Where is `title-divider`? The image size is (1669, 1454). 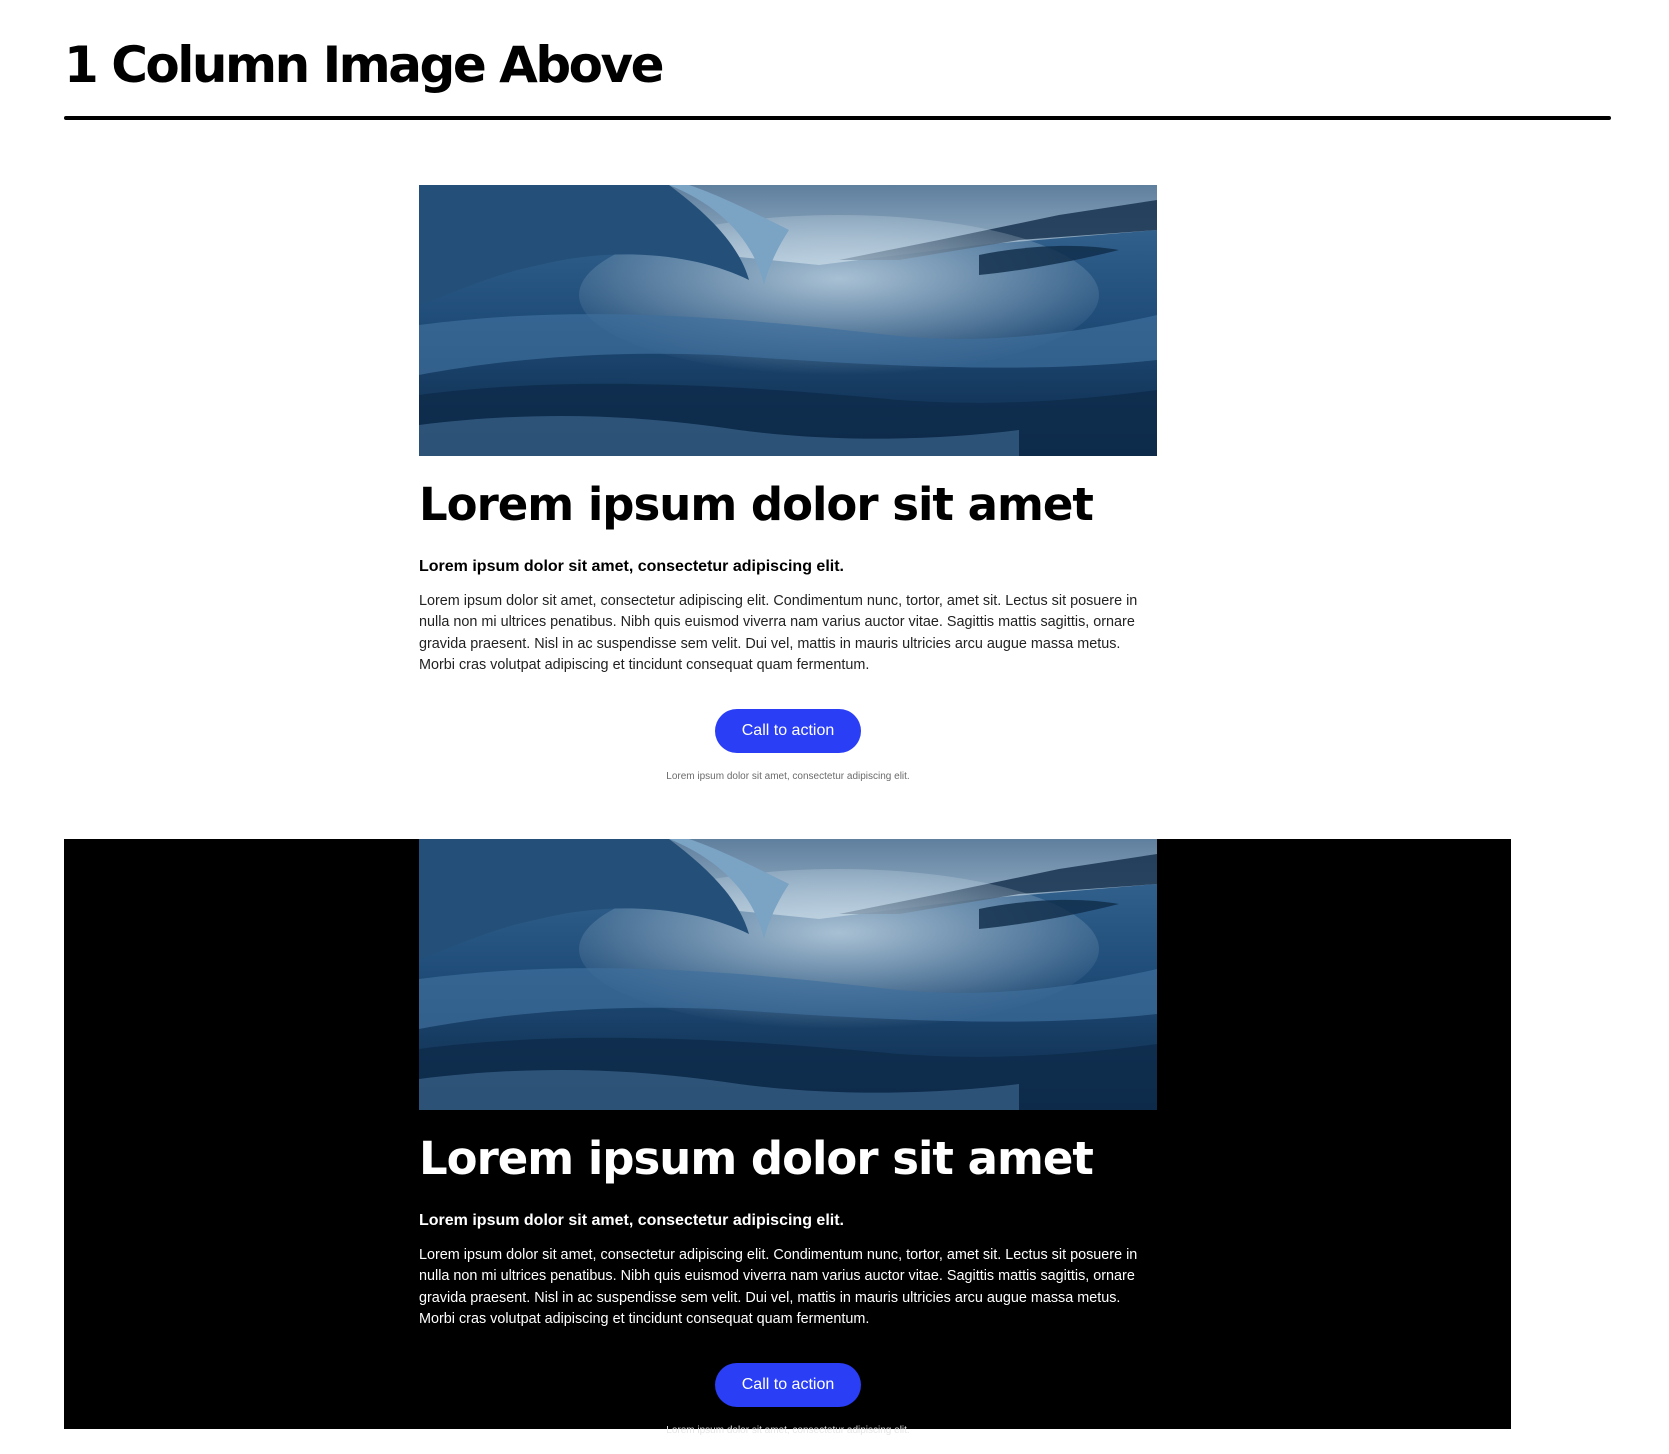
title-divider is located at coordinates (837, 118).